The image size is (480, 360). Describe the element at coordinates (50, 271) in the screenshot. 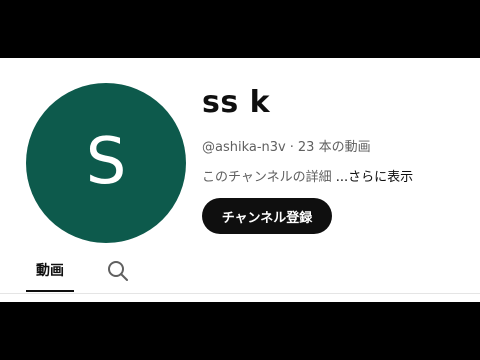

I see `tab-videos: 動画` at that location.